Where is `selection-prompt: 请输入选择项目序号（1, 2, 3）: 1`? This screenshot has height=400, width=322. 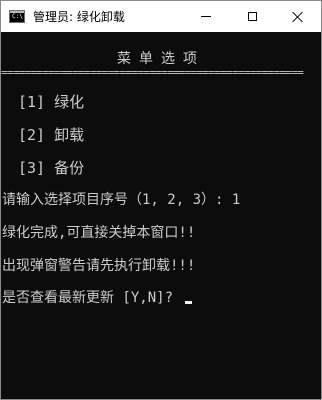
selection-prompt: 请输入选择项目序号（1, 2, 3）: 1 is located at coordinates (121, 200).